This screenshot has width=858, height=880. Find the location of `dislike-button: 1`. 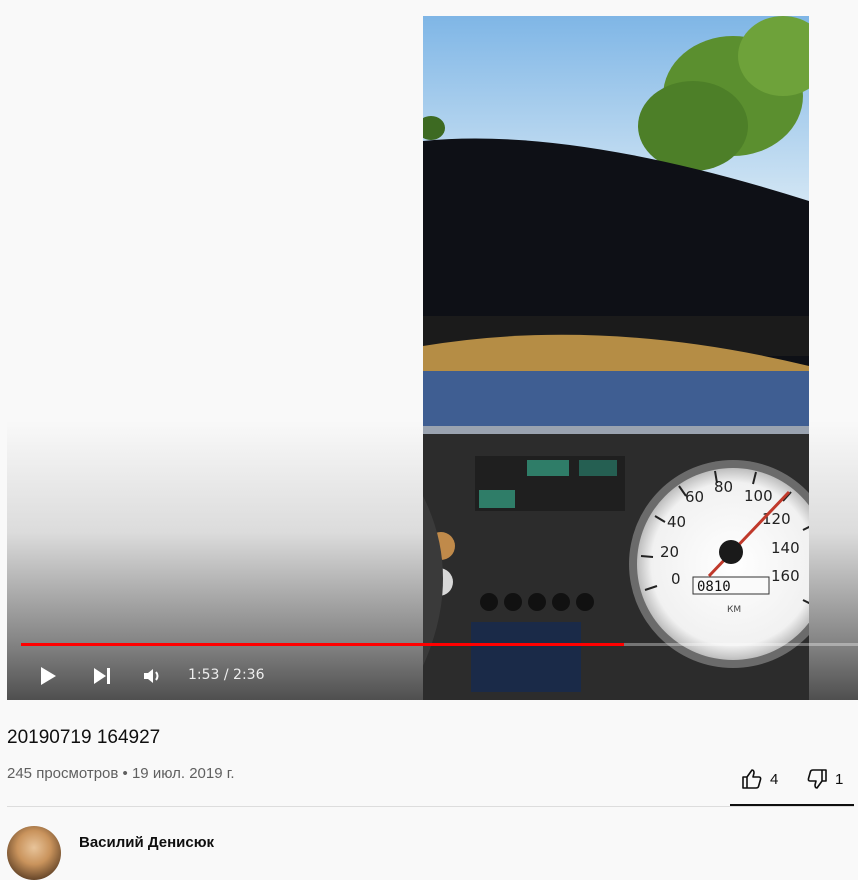

dislike-button: 1 is located at coordinates (824, 779).